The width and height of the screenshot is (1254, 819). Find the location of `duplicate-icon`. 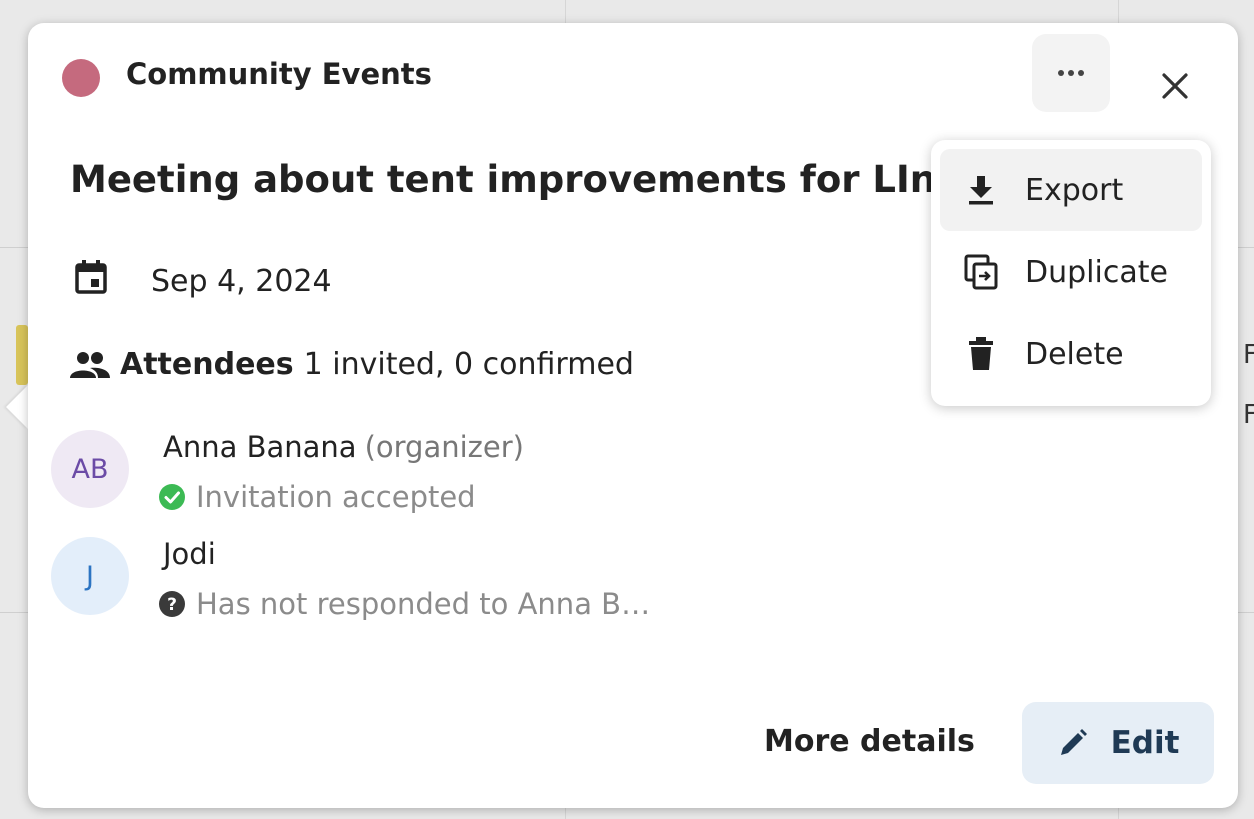

duplicate-icon is located at coordinates (981, 272).